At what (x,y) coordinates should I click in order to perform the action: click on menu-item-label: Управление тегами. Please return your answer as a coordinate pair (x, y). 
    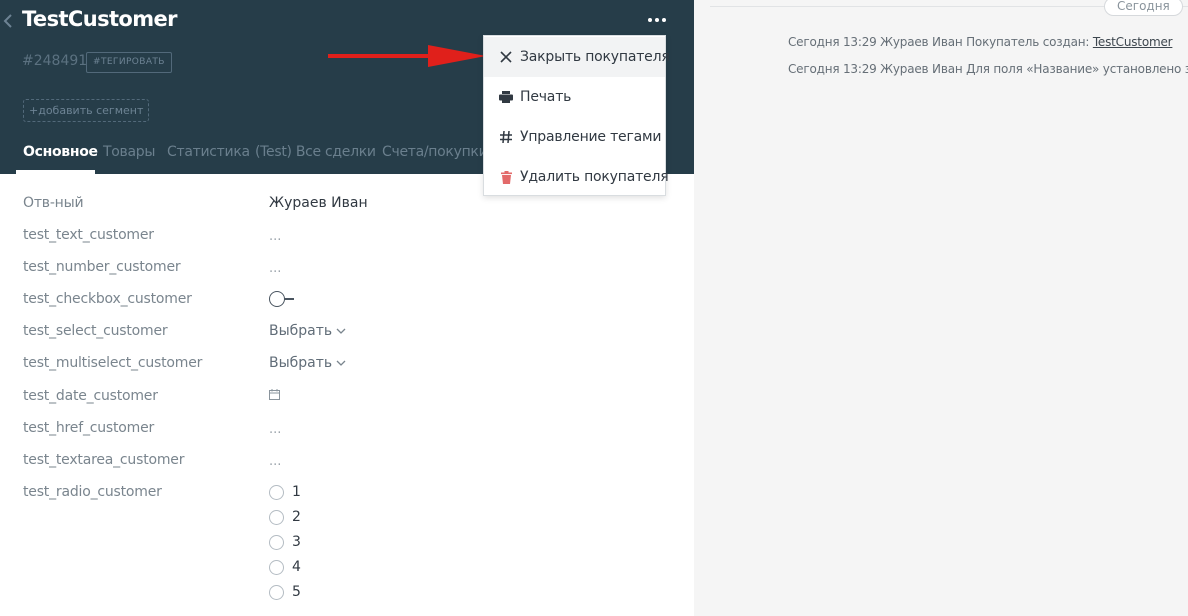
    Looking at the image, I should click on (591, 137).